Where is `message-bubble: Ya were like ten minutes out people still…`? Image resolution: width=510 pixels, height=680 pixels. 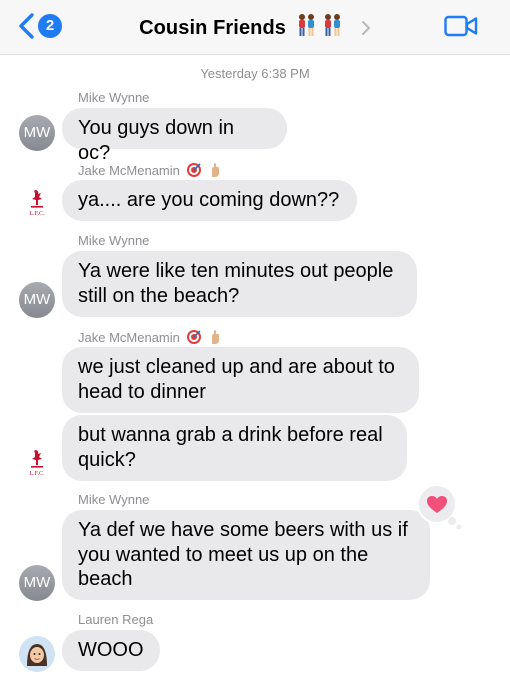
message-bubble: Ya were like ten minutes out people still… is located at coordinates (239, 284).